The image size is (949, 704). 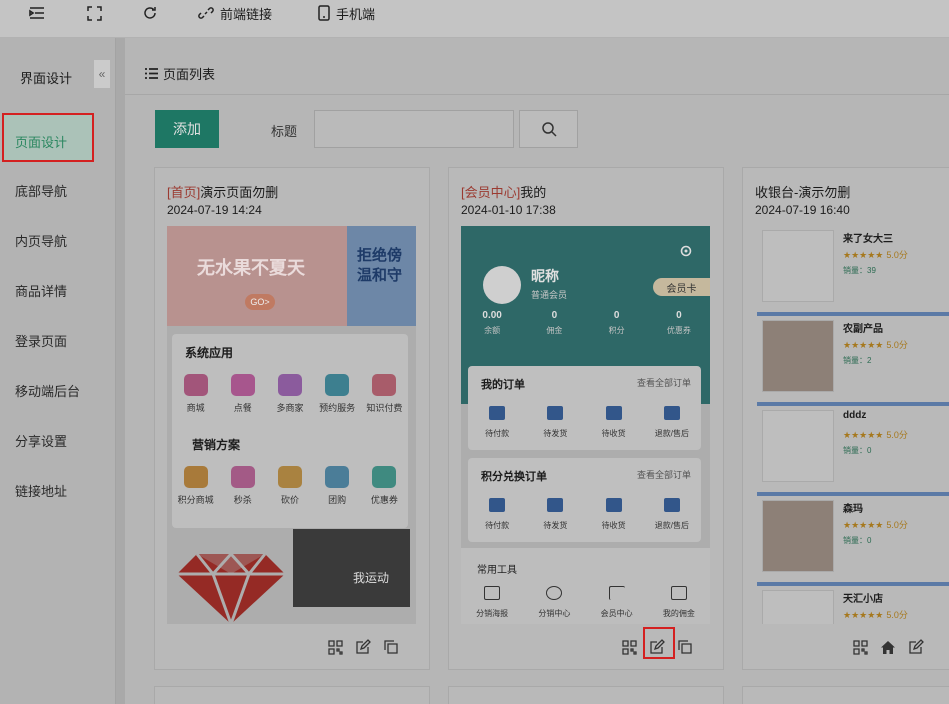 What do you see at coordinates (41, 240) in the screenshot?
I see `sidebar-item-inner-nav: 内页导航` at bounding box center [41, 240].